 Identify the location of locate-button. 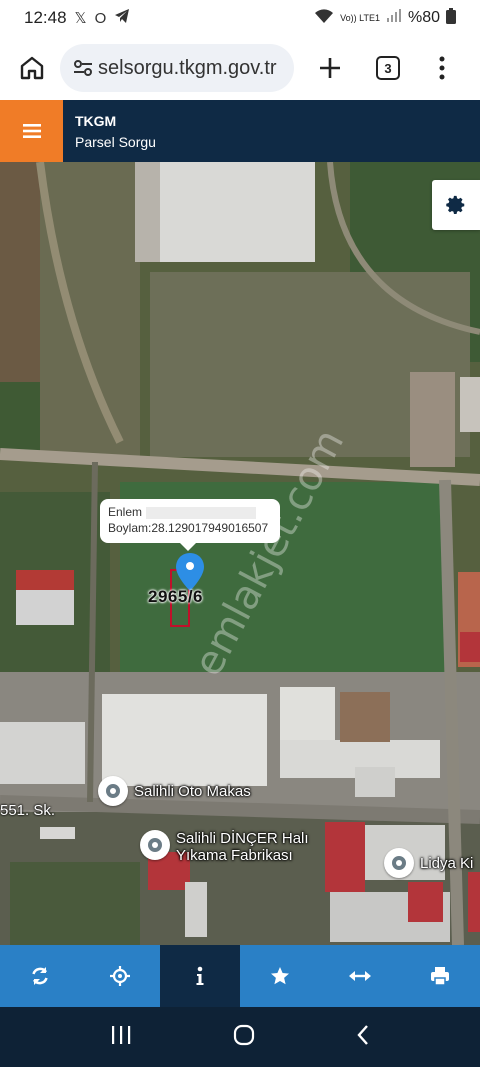
(120, 976).